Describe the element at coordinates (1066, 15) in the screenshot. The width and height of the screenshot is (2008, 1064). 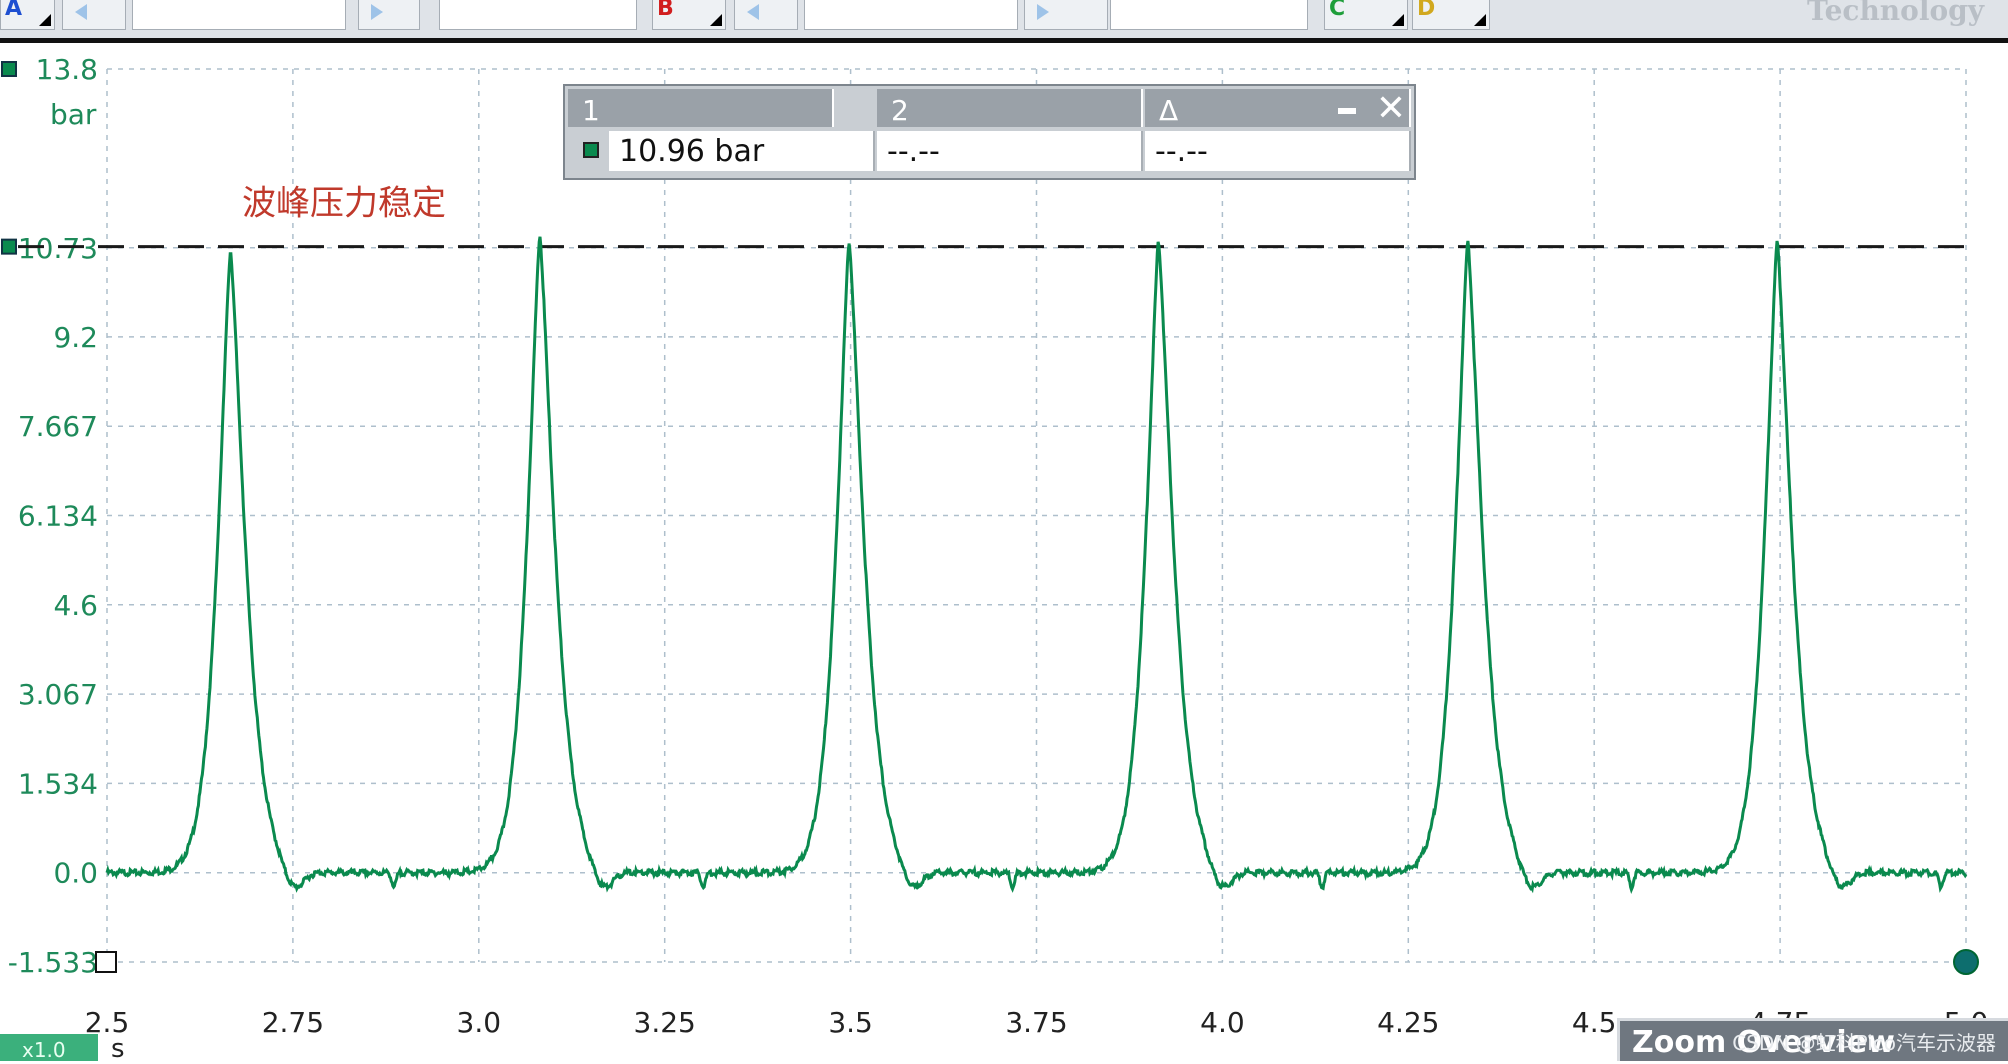
I see `next-range-button-b` at that location.